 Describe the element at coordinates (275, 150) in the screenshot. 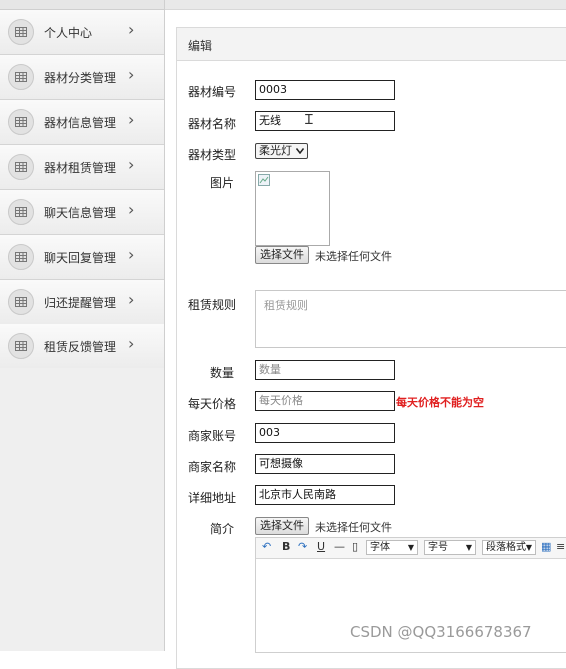

I see `equip-type-selected: 柔光灯` at that location.